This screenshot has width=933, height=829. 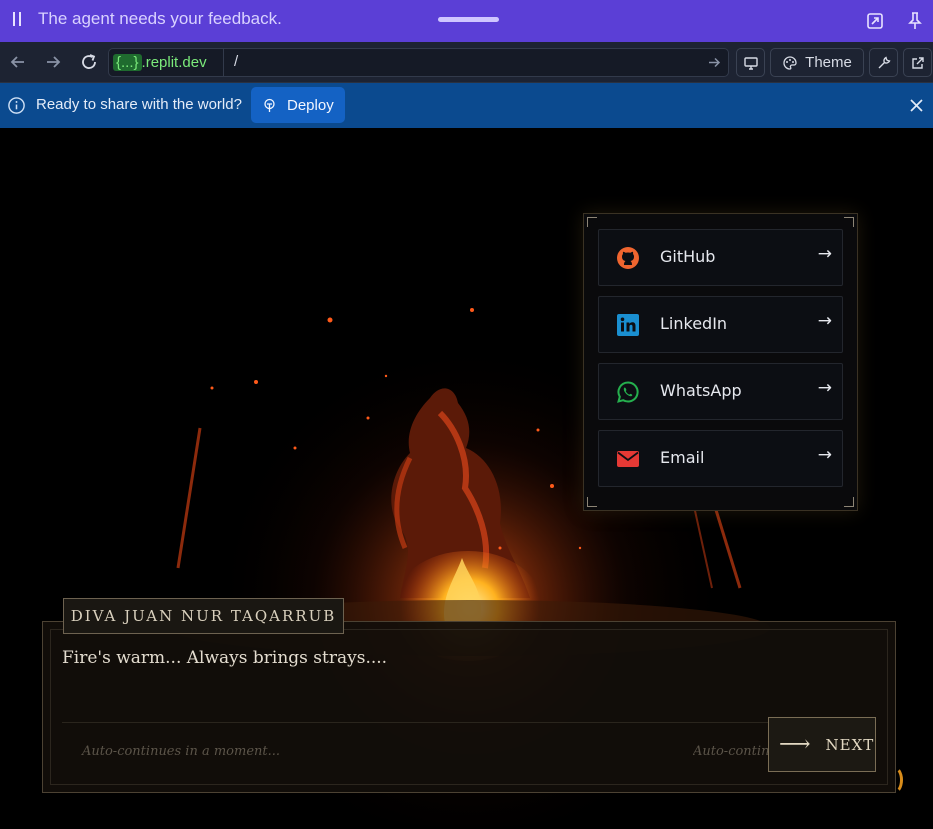 I want to click on agent-feedback-bar: The agent needs your feedback., so click(x=466, y=21).